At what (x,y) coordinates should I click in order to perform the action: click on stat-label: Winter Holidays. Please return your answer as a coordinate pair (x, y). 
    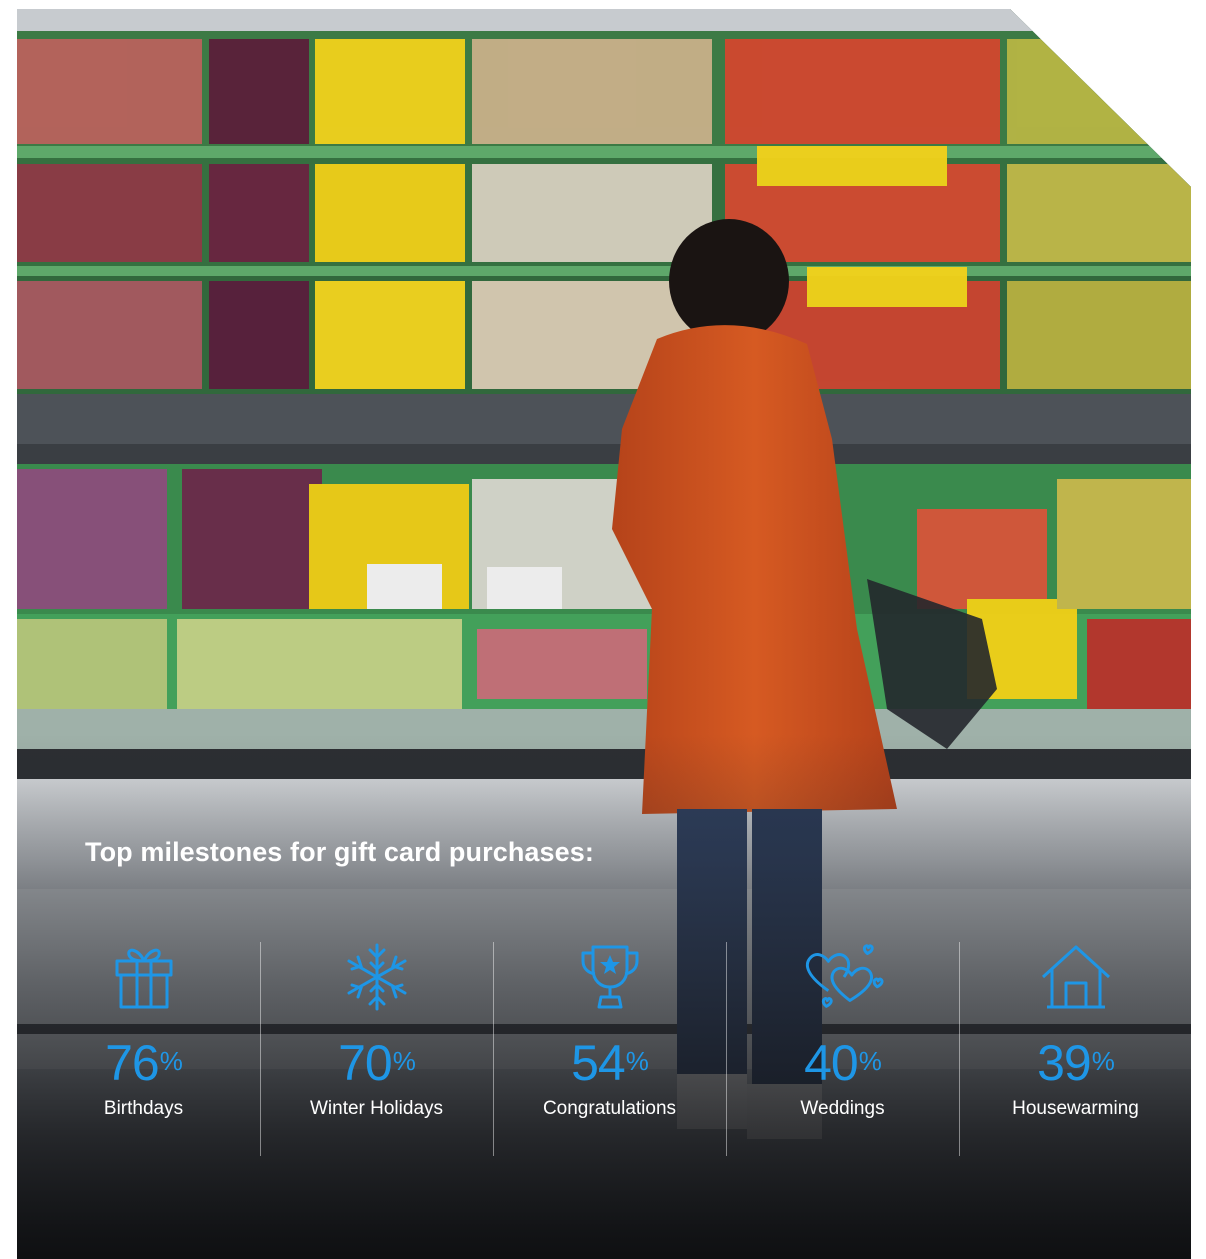
    Looking at the image, I should click on (376, 1108).